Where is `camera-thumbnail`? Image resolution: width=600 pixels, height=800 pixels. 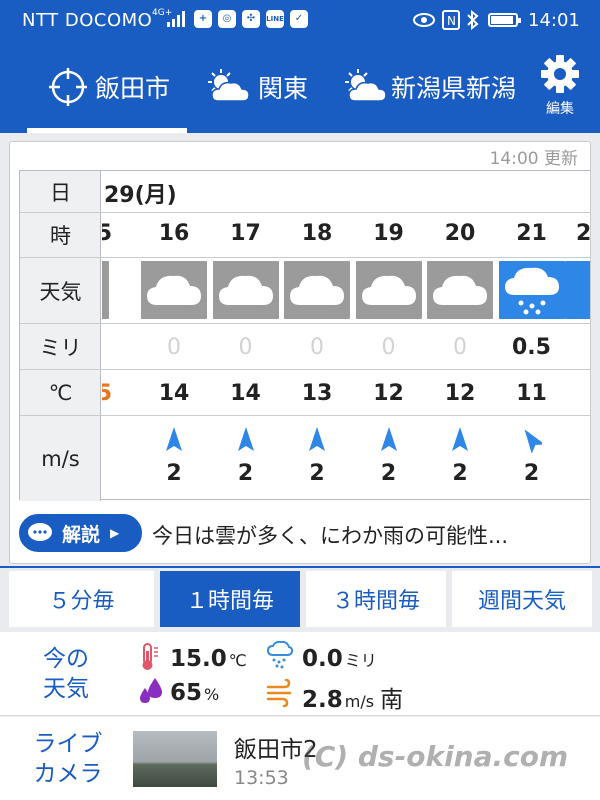
camera-thumbnail is located at coordinates (175, 759).